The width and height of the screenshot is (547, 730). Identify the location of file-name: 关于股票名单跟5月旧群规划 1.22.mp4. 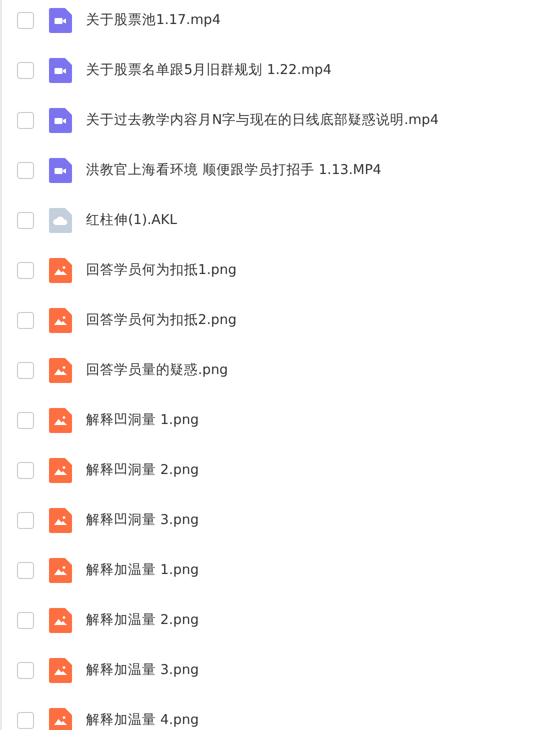
(209, 70).